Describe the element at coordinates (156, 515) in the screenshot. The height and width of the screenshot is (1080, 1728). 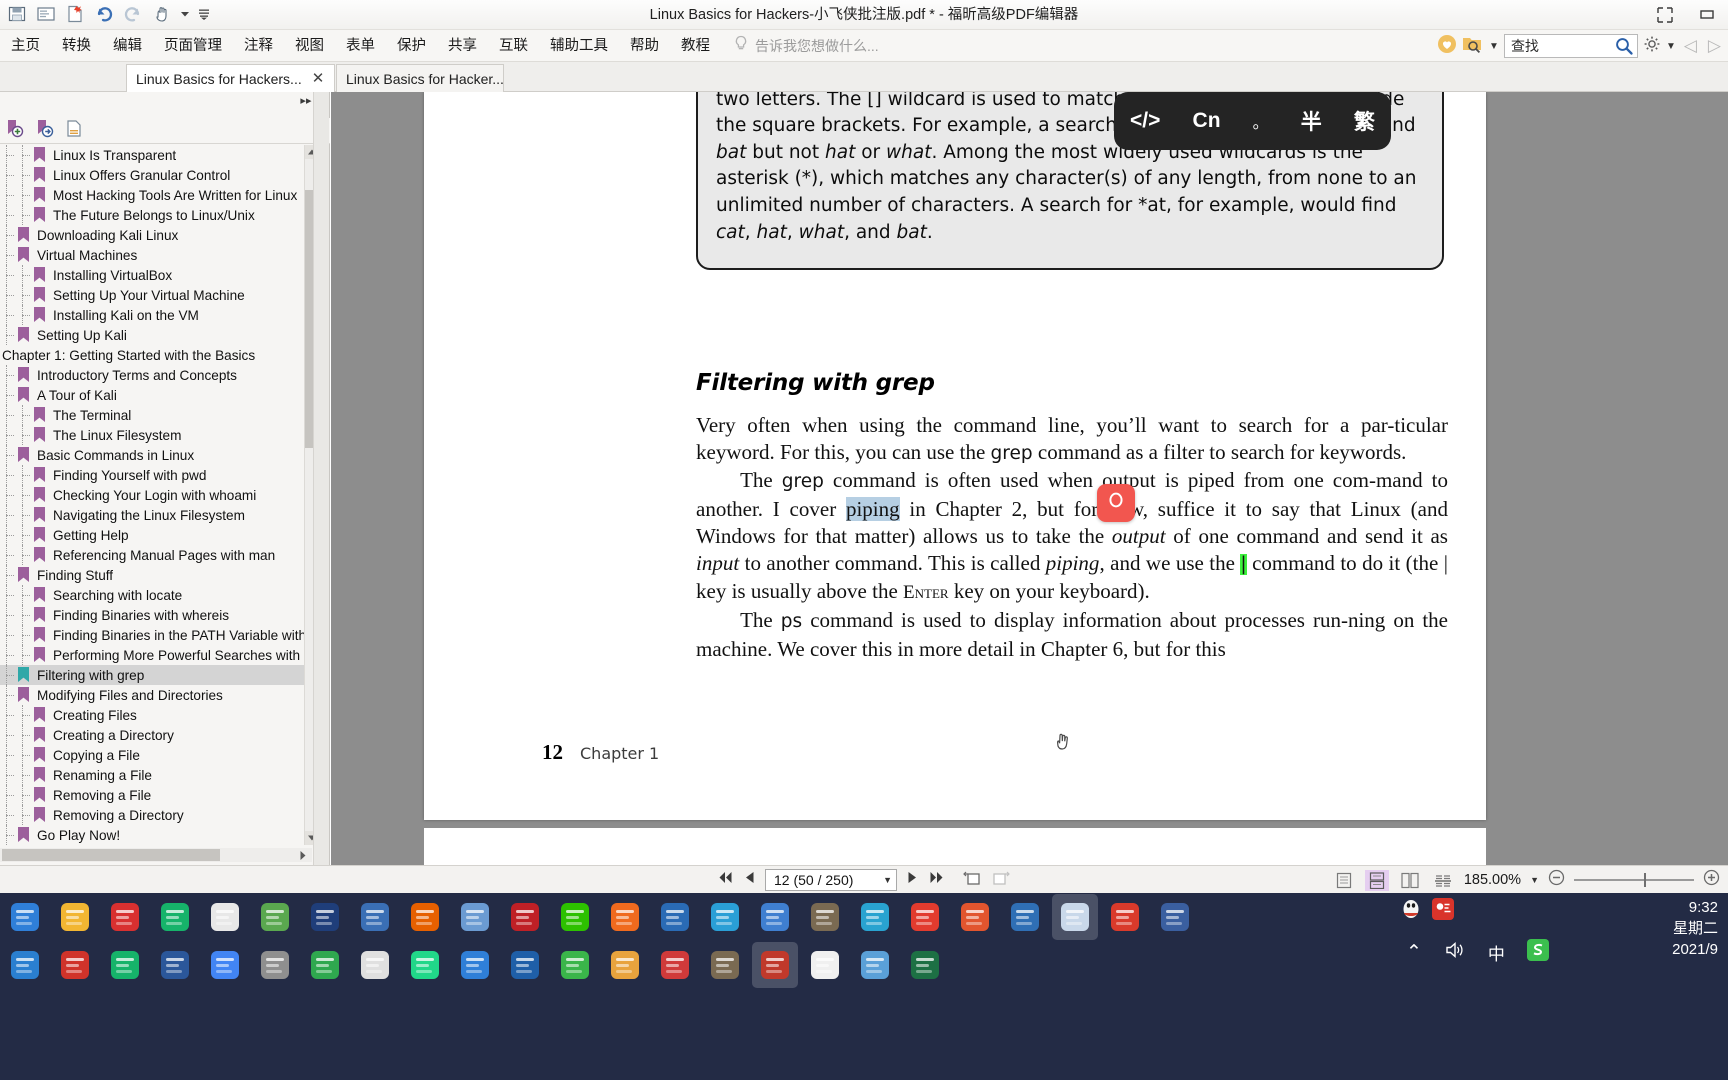
I see `bookmark-item: Navigating the Linux Filesystem` at that location.